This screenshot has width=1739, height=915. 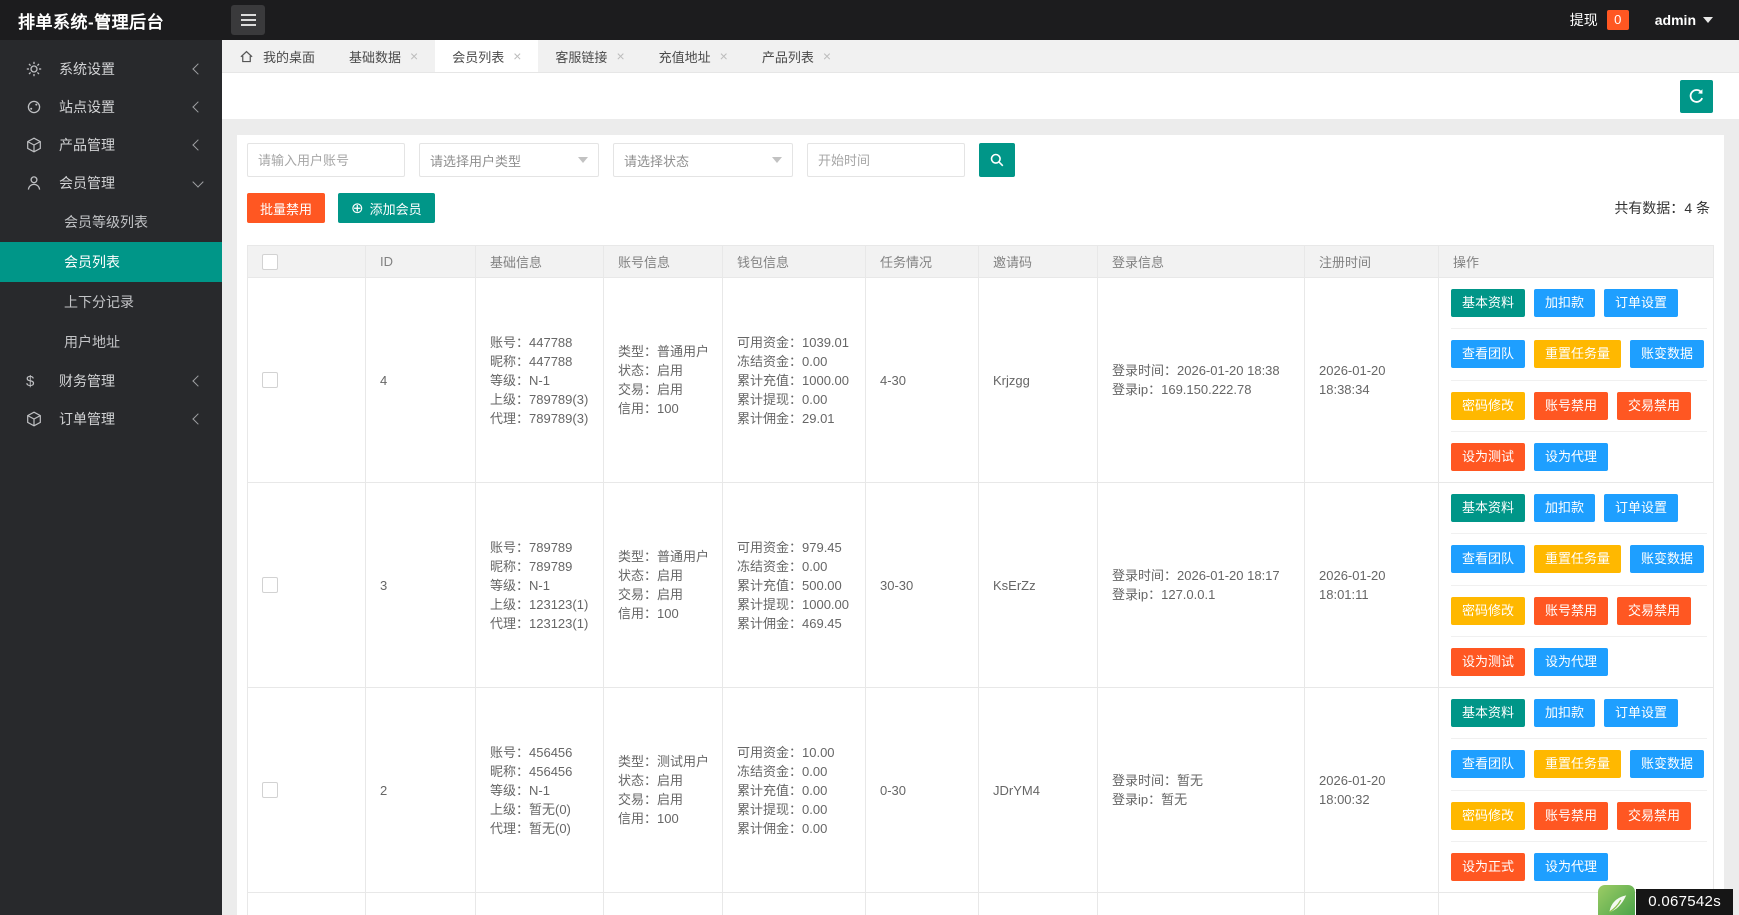 What do you see at coordinates (111, 342) in the screenshot?
I see `sidebar-subitem: 用户地址` at bounding box center [111, 342].